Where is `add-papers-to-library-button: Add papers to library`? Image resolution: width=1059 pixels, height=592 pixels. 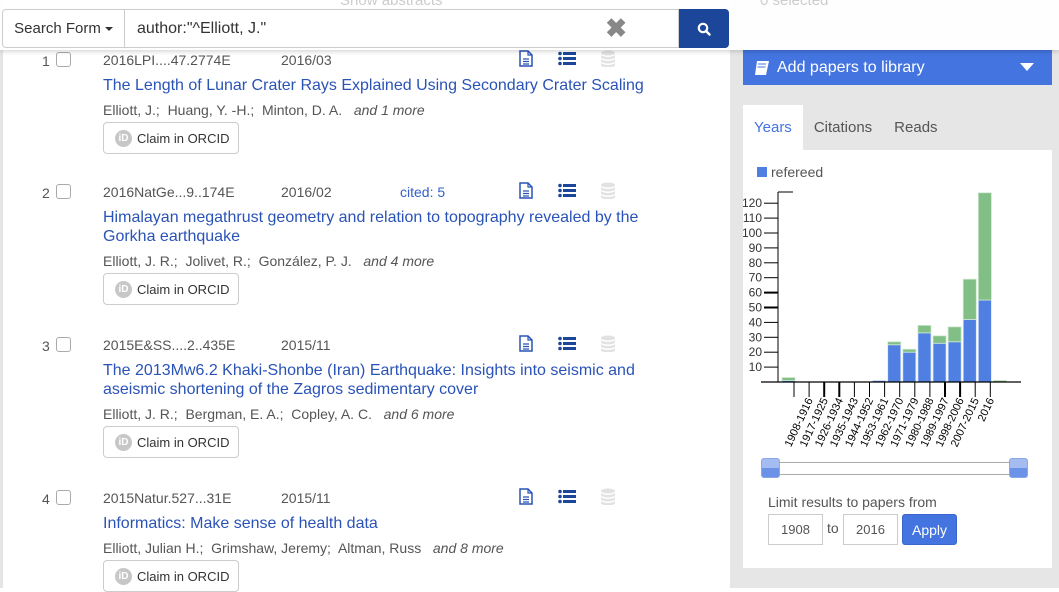 add-papers-to-library-button: Add papers to library is located at coordinates (897, 67).